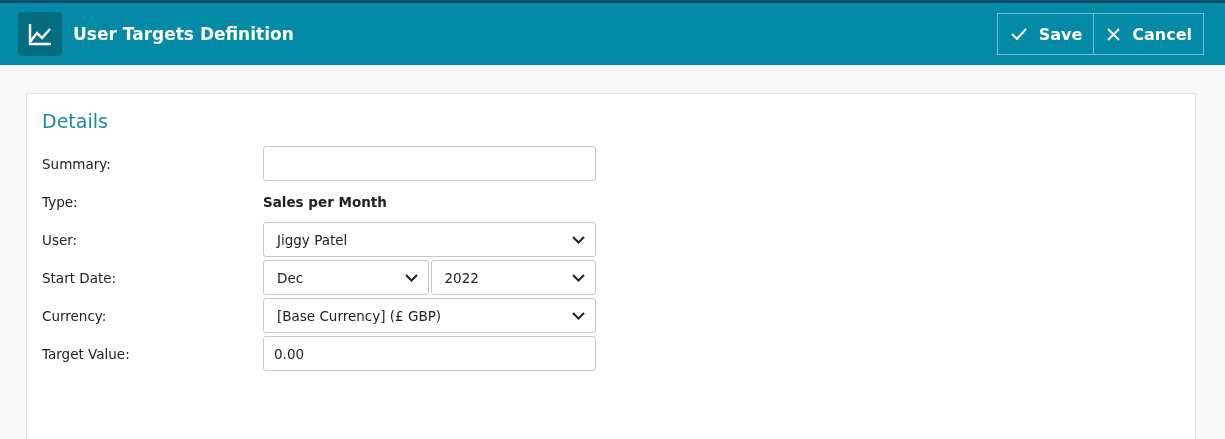 This screenshot has width=1225, height=439. What do you see at coordinates (429, 163) in the screenshot?
I see `text-field` at bounding box center [429, 163].